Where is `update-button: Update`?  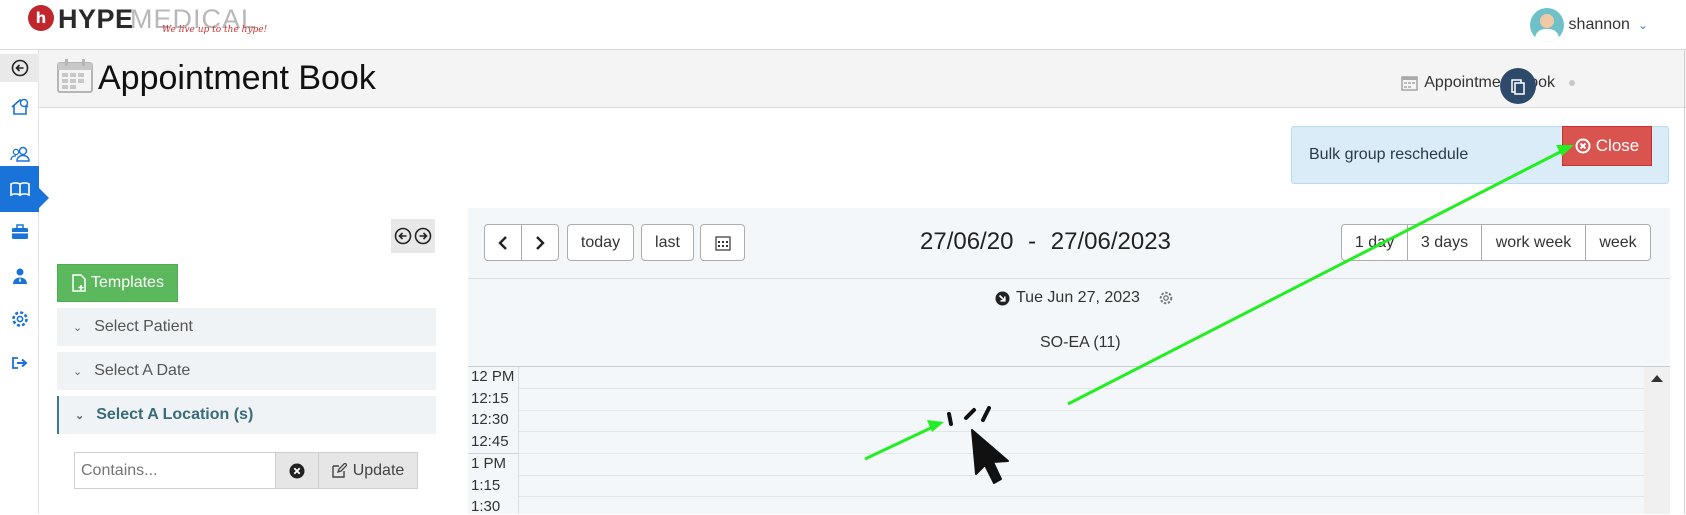
update-button: Update is located at coordinates (368, 470).